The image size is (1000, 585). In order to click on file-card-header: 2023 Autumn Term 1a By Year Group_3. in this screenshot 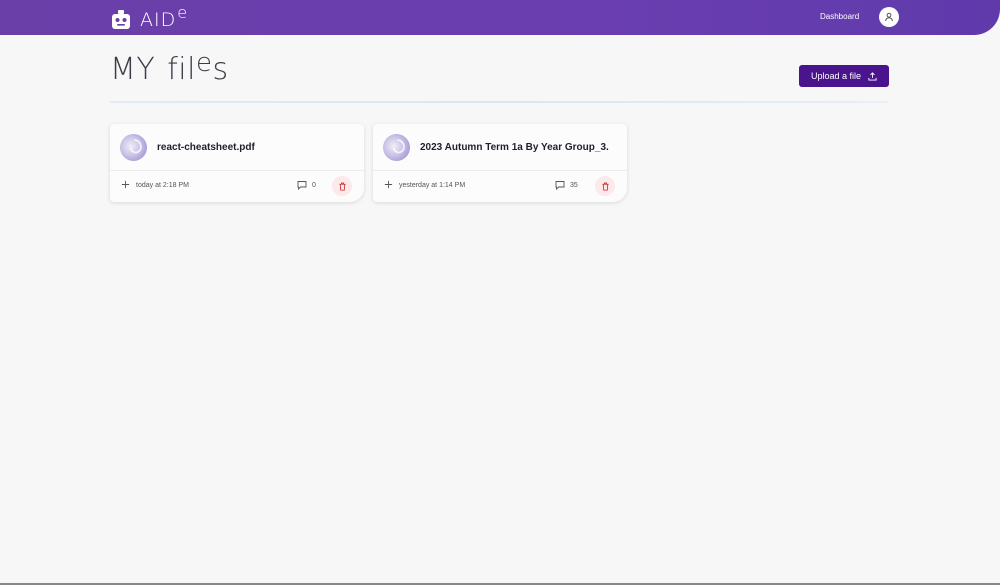, I will do `click(500, 147)`.